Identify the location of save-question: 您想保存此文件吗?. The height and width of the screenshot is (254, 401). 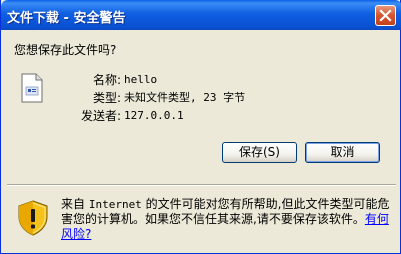
(65, 50).